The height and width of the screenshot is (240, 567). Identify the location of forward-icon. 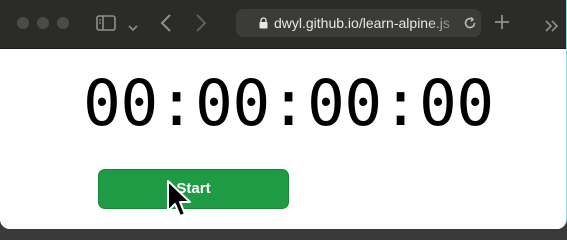
(201, 25).